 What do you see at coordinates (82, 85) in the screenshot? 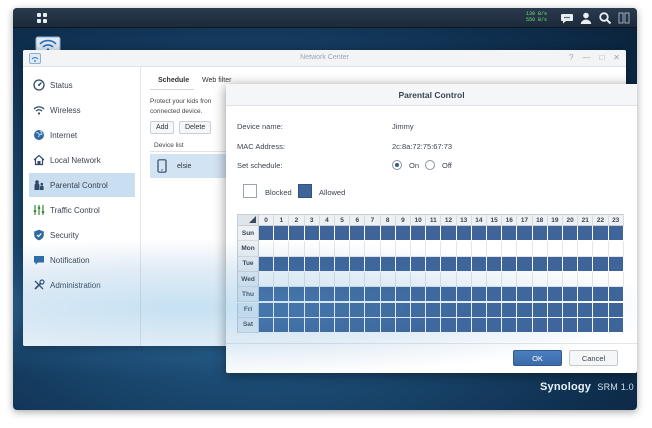
I see `sidebar-item-status: Status` at bounding box center [82, 85].